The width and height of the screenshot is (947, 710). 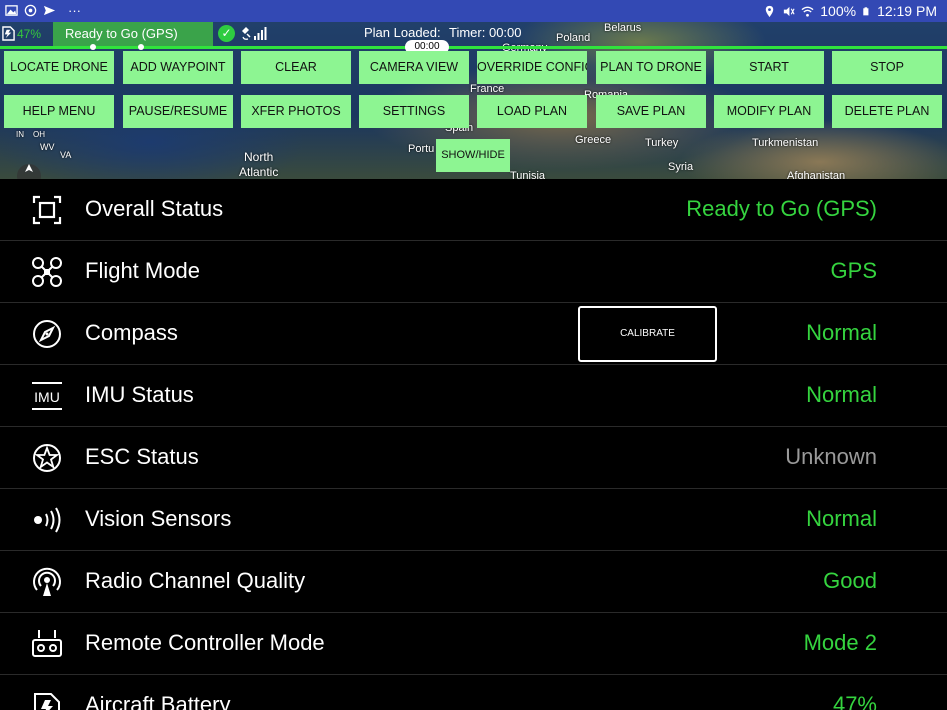 I want to click on status-row-value: Ready to Go (GPS), so click(x=781, y=208).